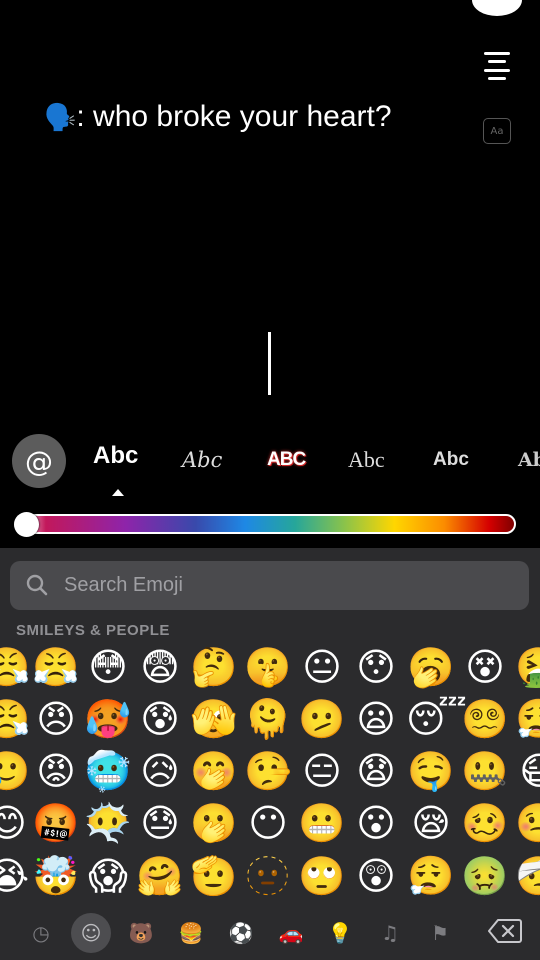 The width and height of the screenshot is (540, 960). I want to click on emoji-key: 🤬, so click(56, 823).